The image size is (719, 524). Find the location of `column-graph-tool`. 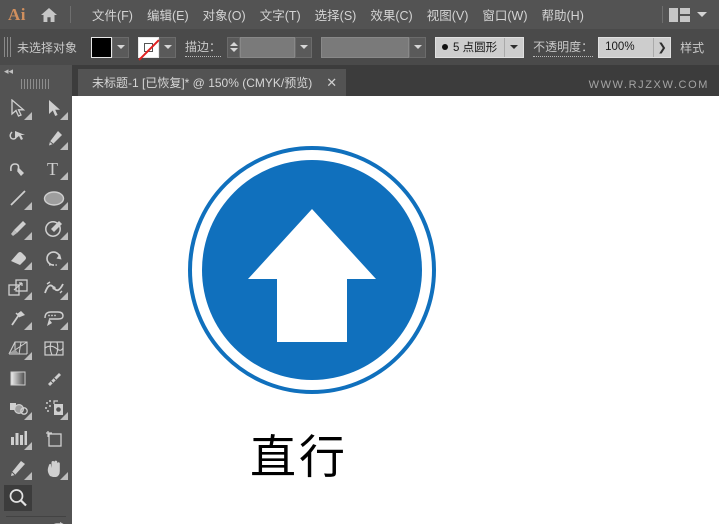

column-graph-tool is located at coordinates (18, 438).